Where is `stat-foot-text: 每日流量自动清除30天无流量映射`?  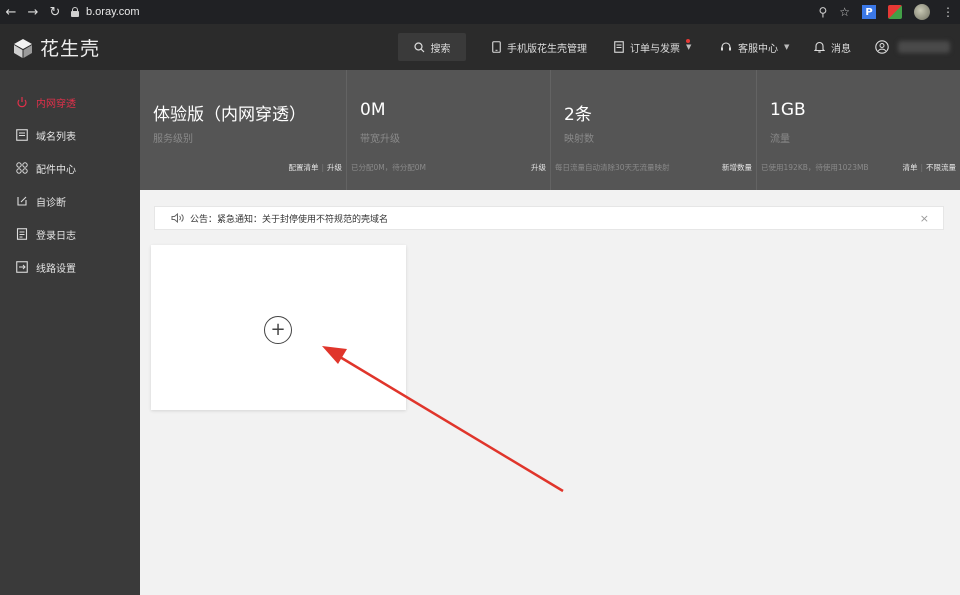 stat-foot-text: 每日流量自动清除30天无流量映射 is located at coordinates (612, 167).